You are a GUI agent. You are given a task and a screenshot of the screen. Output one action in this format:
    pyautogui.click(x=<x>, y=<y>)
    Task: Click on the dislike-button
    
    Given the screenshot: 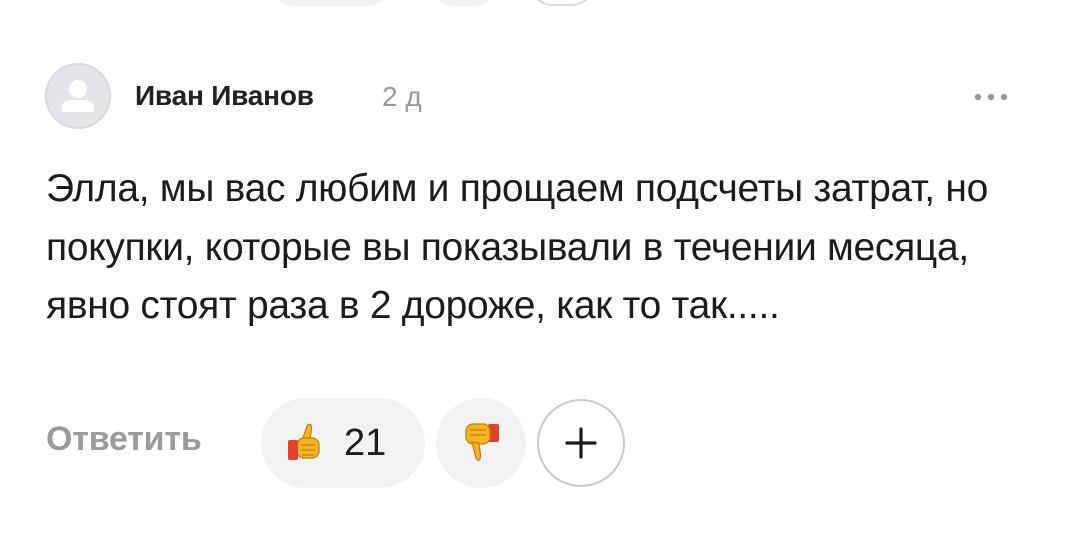 What is the action you would take?
    pyautogui.click(x=481, y=443)
    